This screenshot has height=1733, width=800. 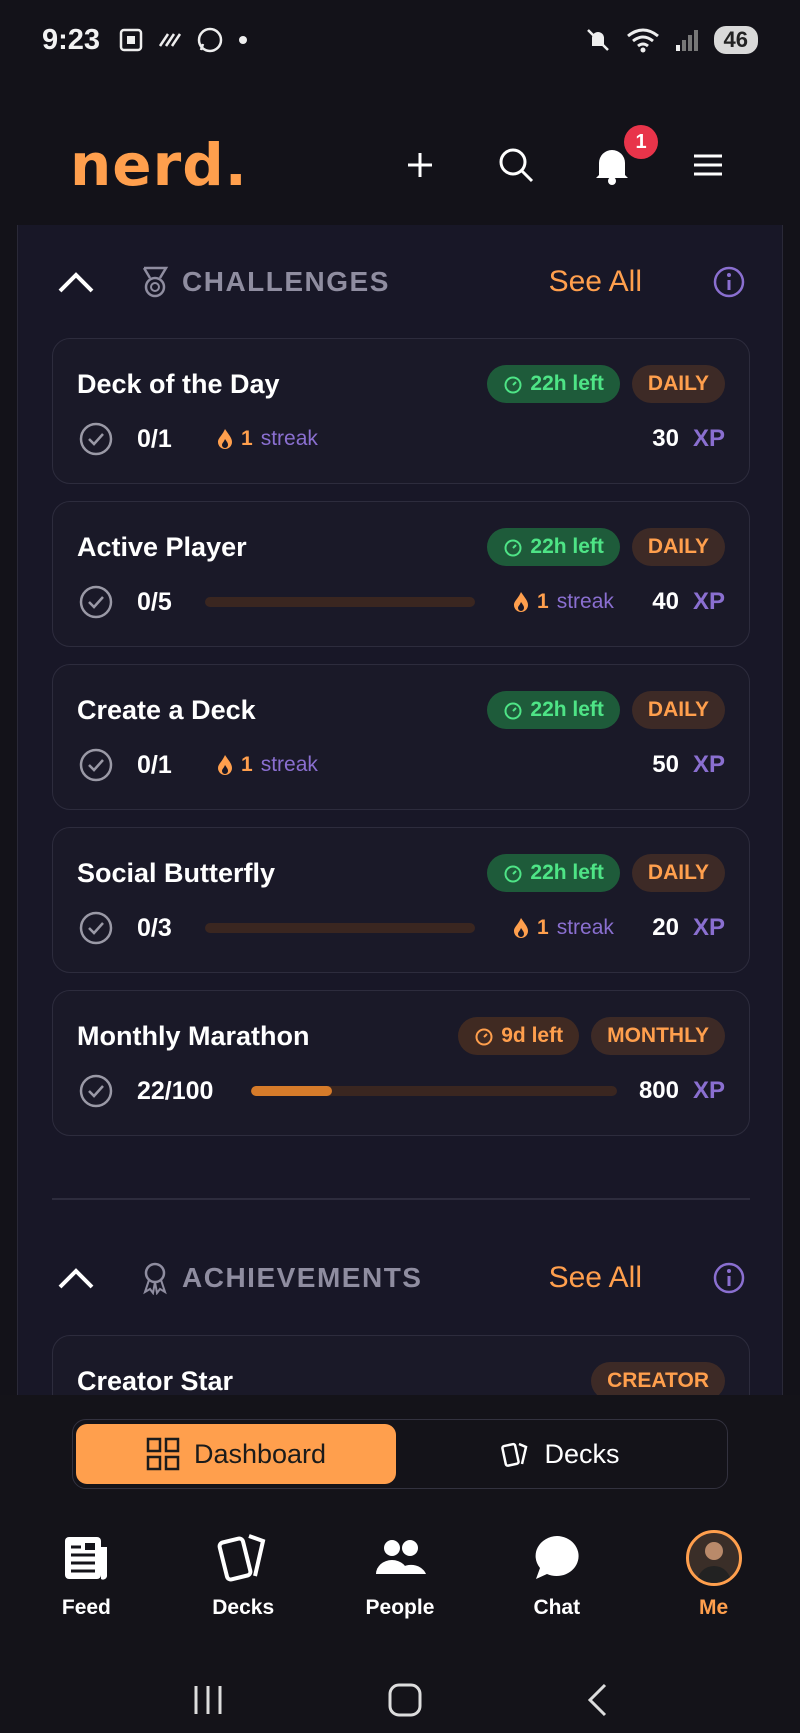 What do you see at coordinates (400, 1557) in the screenshot?
I see `people-icon` at bounding box center [400, 1557].